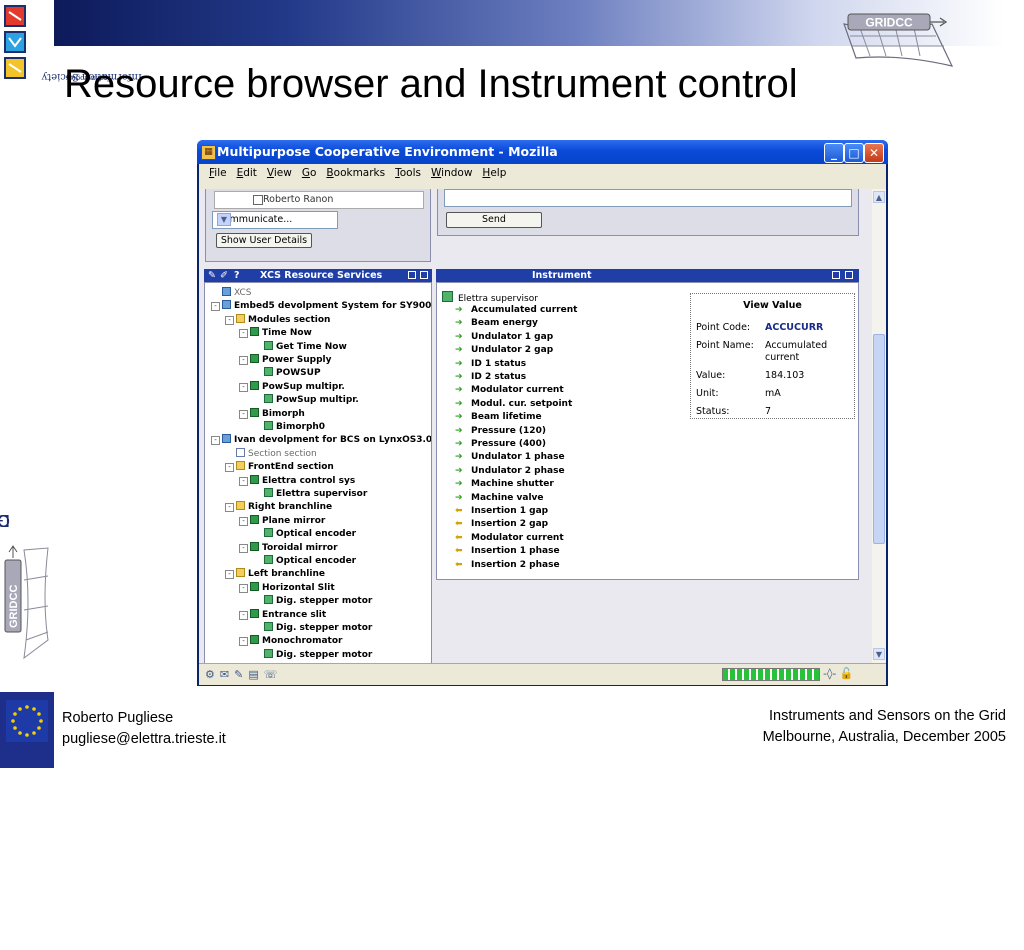  I want to click on instrument-point: ⬅ Insertion 2 phase, so click(507, 566).